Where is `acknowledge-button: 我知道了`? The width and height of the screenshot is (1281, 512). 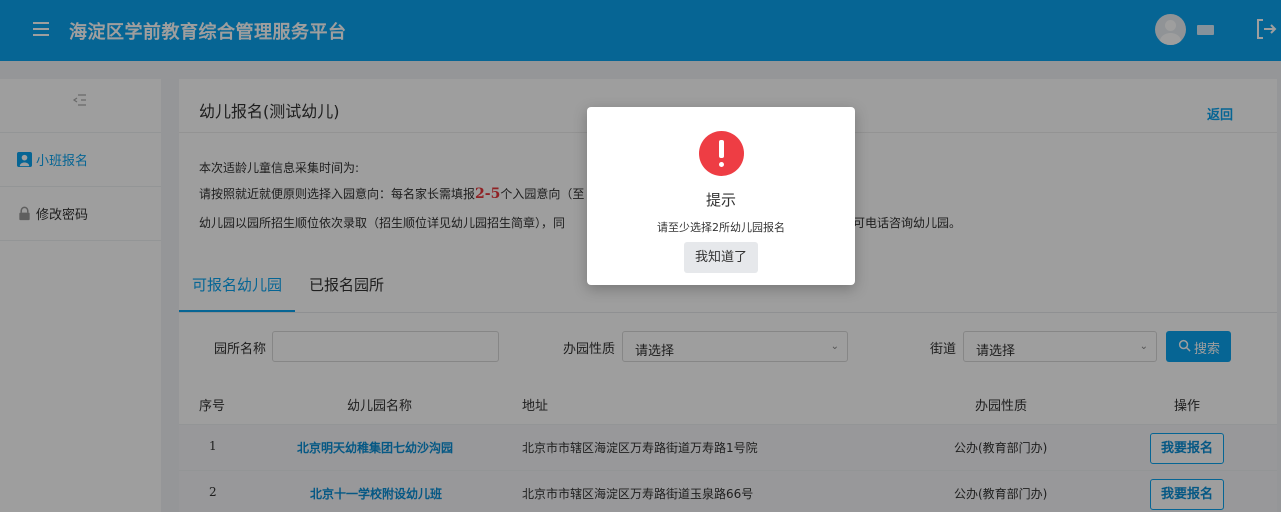 acknowledge-button: 我知道了 is located at coordinates (721, 257).